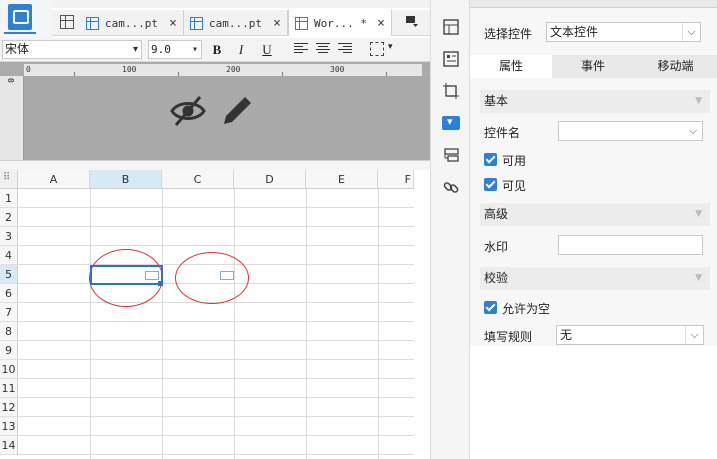 This screenshot has height=459, width=717. I want to click on doc-tab-label: cam...pt, so click(235, 23).